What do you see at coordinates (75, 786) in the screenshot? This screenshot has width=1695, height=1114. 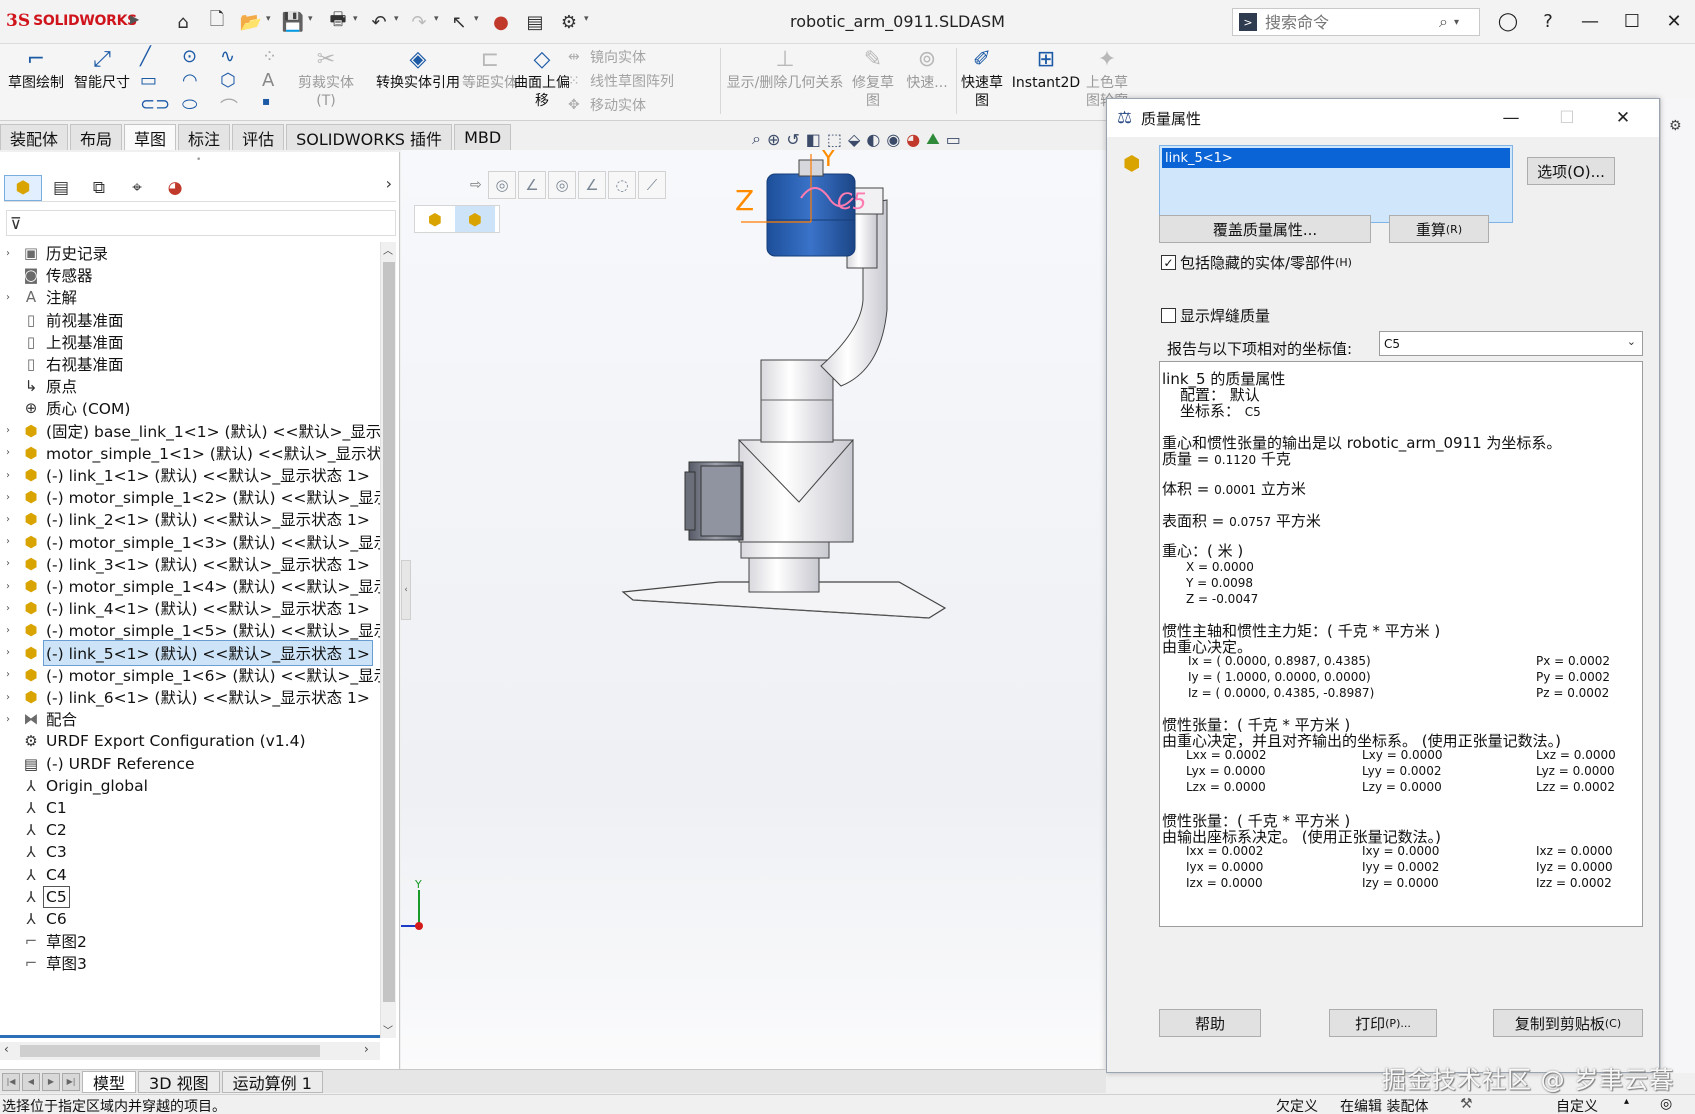 I see `tree-item: ⅄ Origin_global` at bounding box center [75, 786].